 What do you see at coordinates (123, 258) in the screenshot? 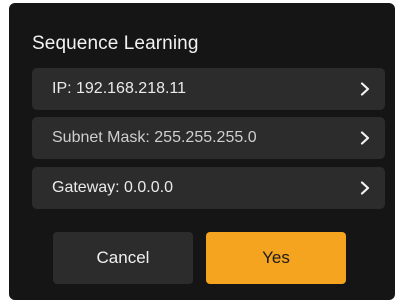
I see `cancel-button: Cancel` at bounding box center [123, 258].